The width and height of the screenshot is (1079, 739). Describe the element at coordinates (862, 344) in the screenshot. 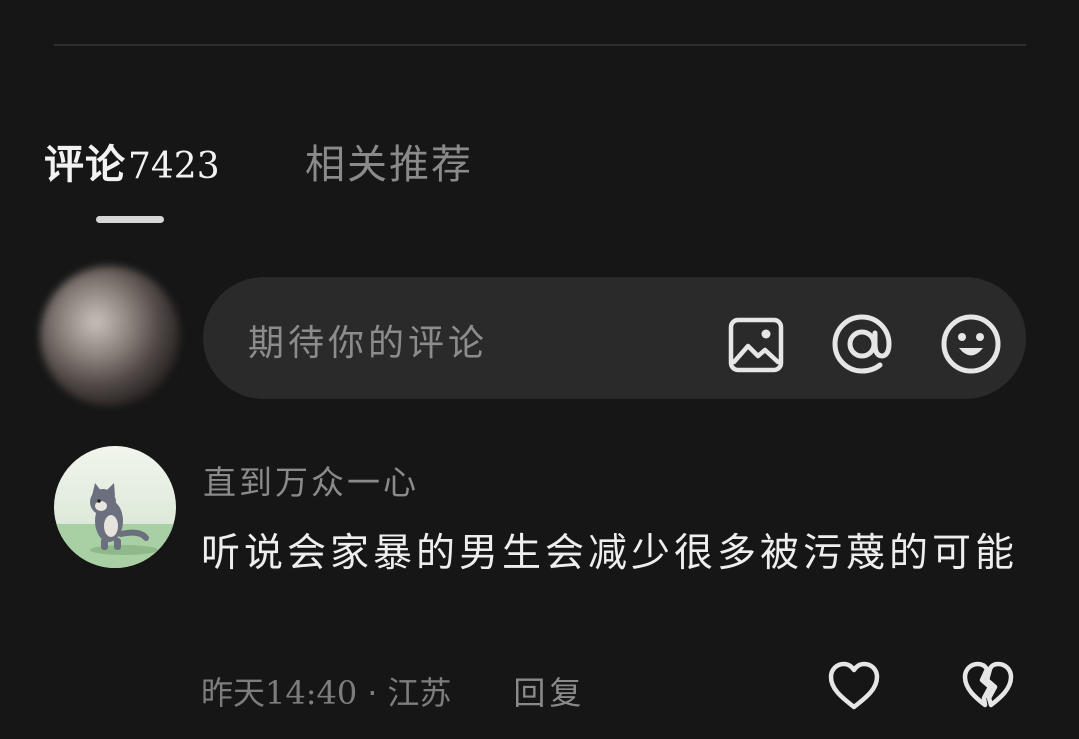

I see `at-icon` at that location.